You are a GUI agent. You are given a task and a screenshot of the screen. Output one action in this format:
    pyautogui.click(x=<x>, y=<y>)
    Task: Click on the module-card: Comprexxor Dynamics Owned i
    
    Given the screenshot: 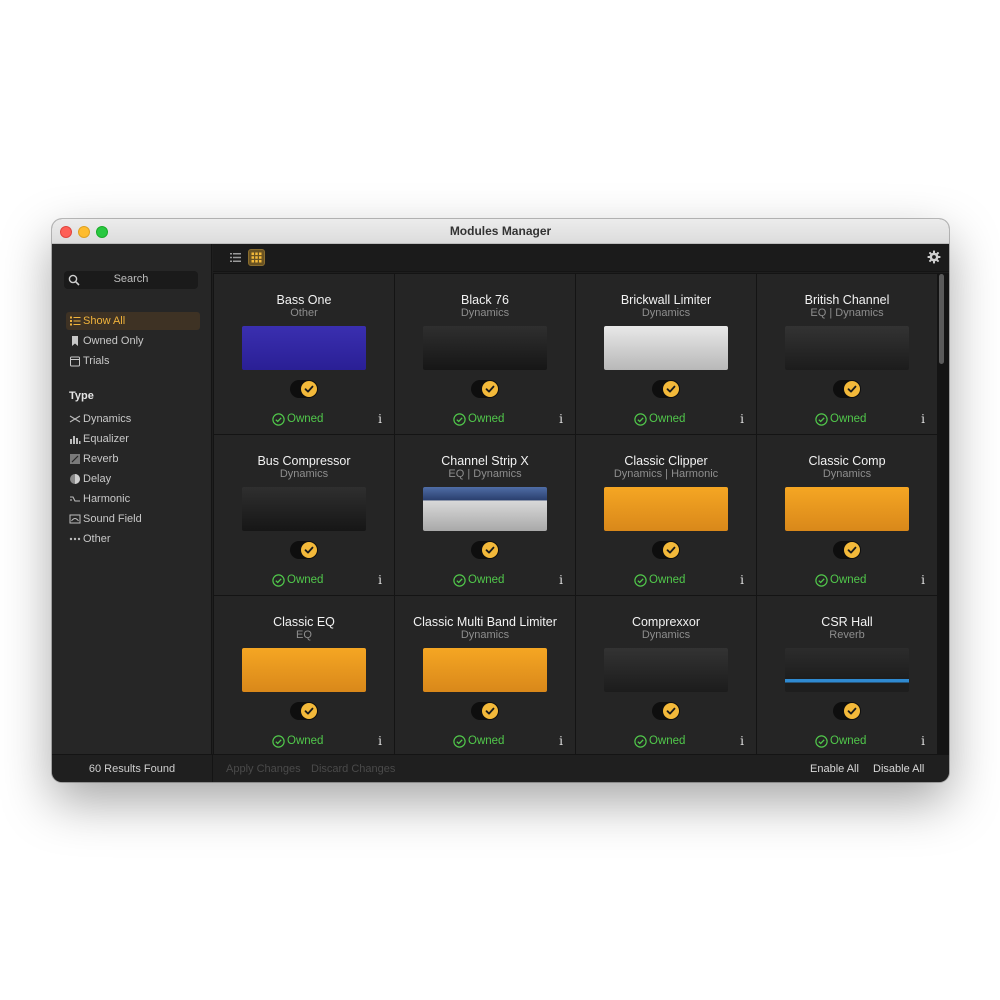 What is the action you would take?
    pyautogui.click(x=666, y=676)
    